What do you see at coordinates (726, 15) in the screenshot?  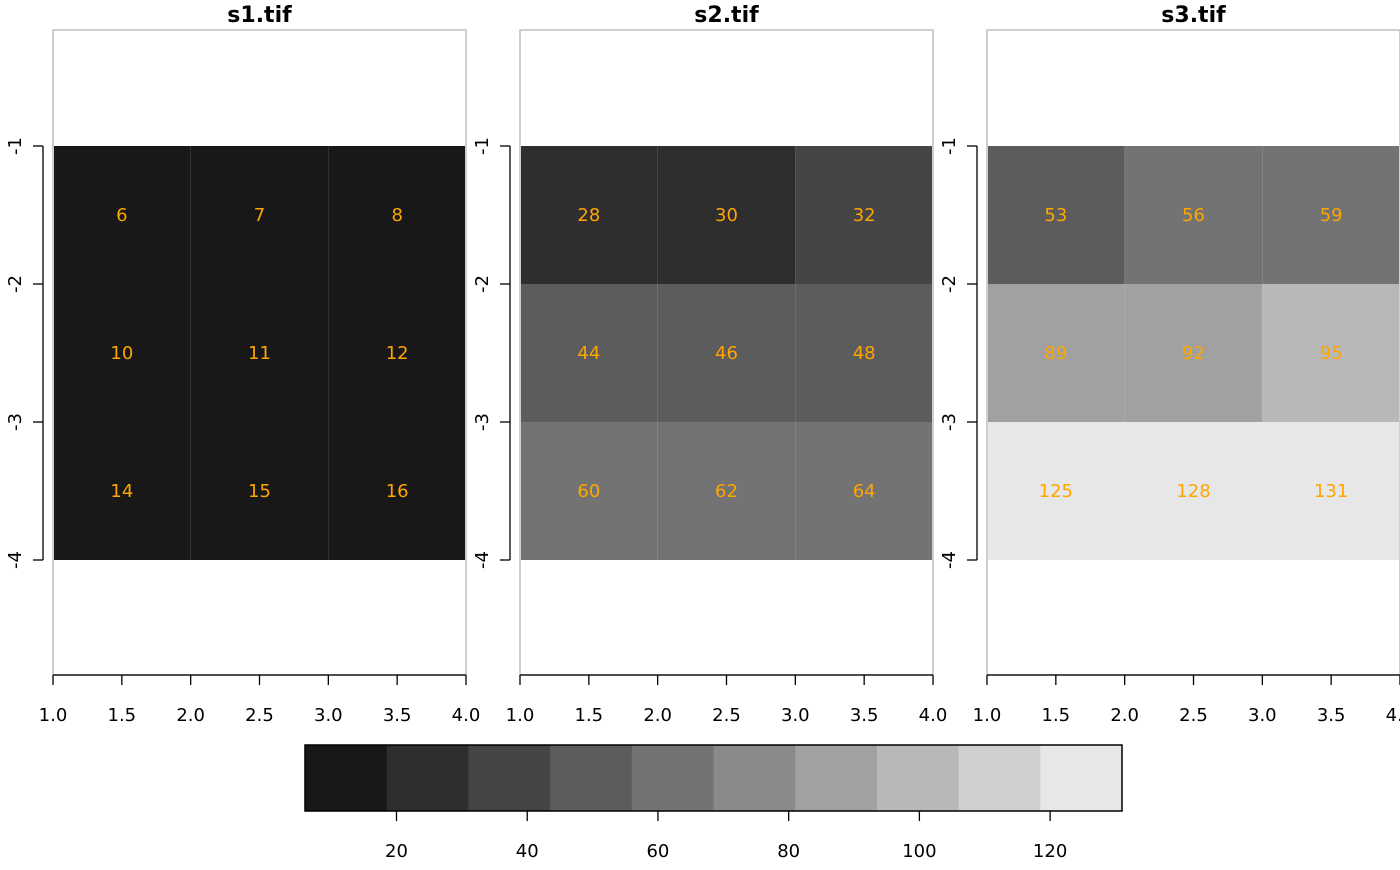 I see `panel-title: s2.tif` at bounding box center [726, 15].